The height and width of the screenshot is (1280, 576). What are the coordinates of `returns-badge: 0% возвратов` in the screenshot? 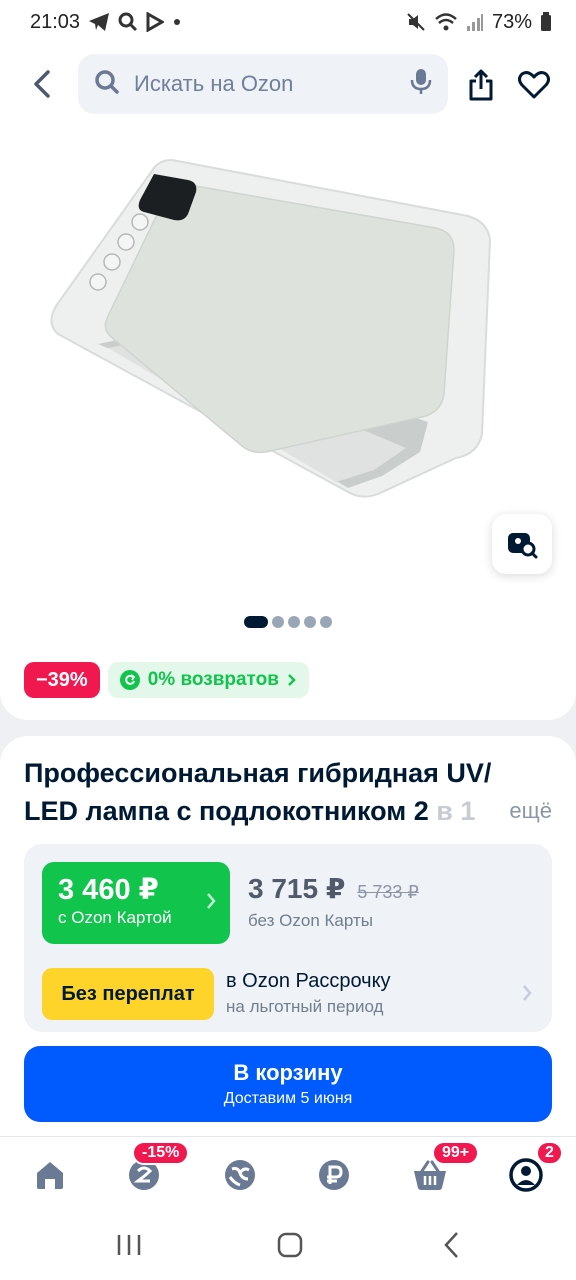 It's located at (208, 680).